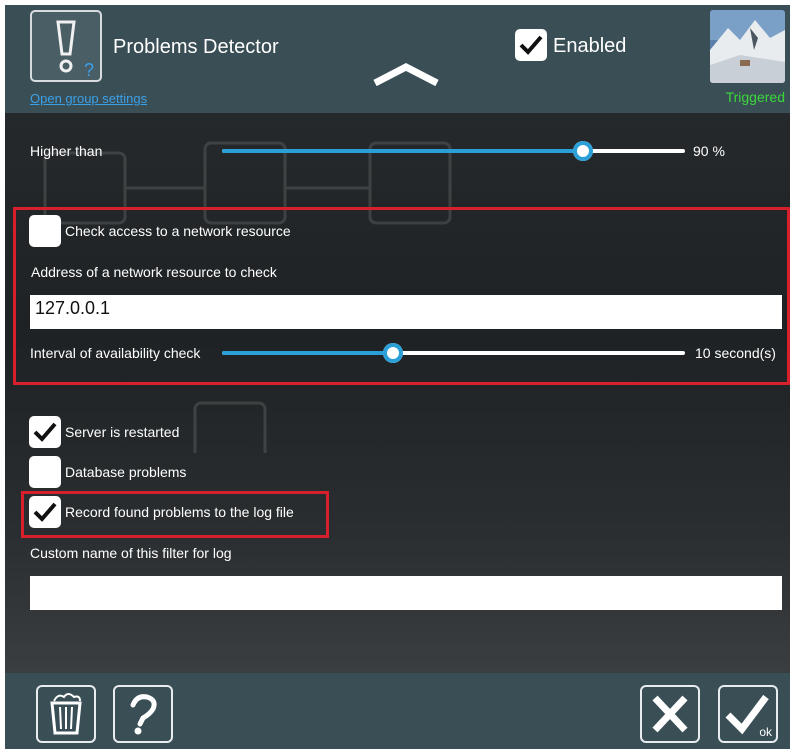  I want to click on close-icon, so click(670, 714).